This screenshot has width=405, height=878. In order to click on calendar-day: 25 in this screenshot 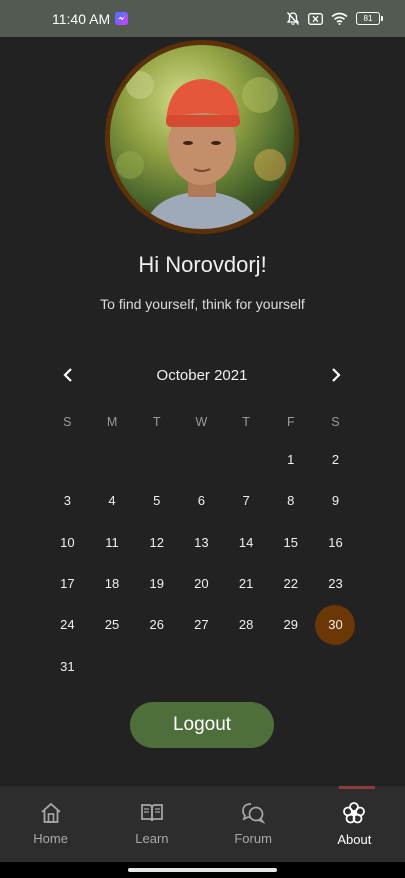, I will do `click(112, 624)`.